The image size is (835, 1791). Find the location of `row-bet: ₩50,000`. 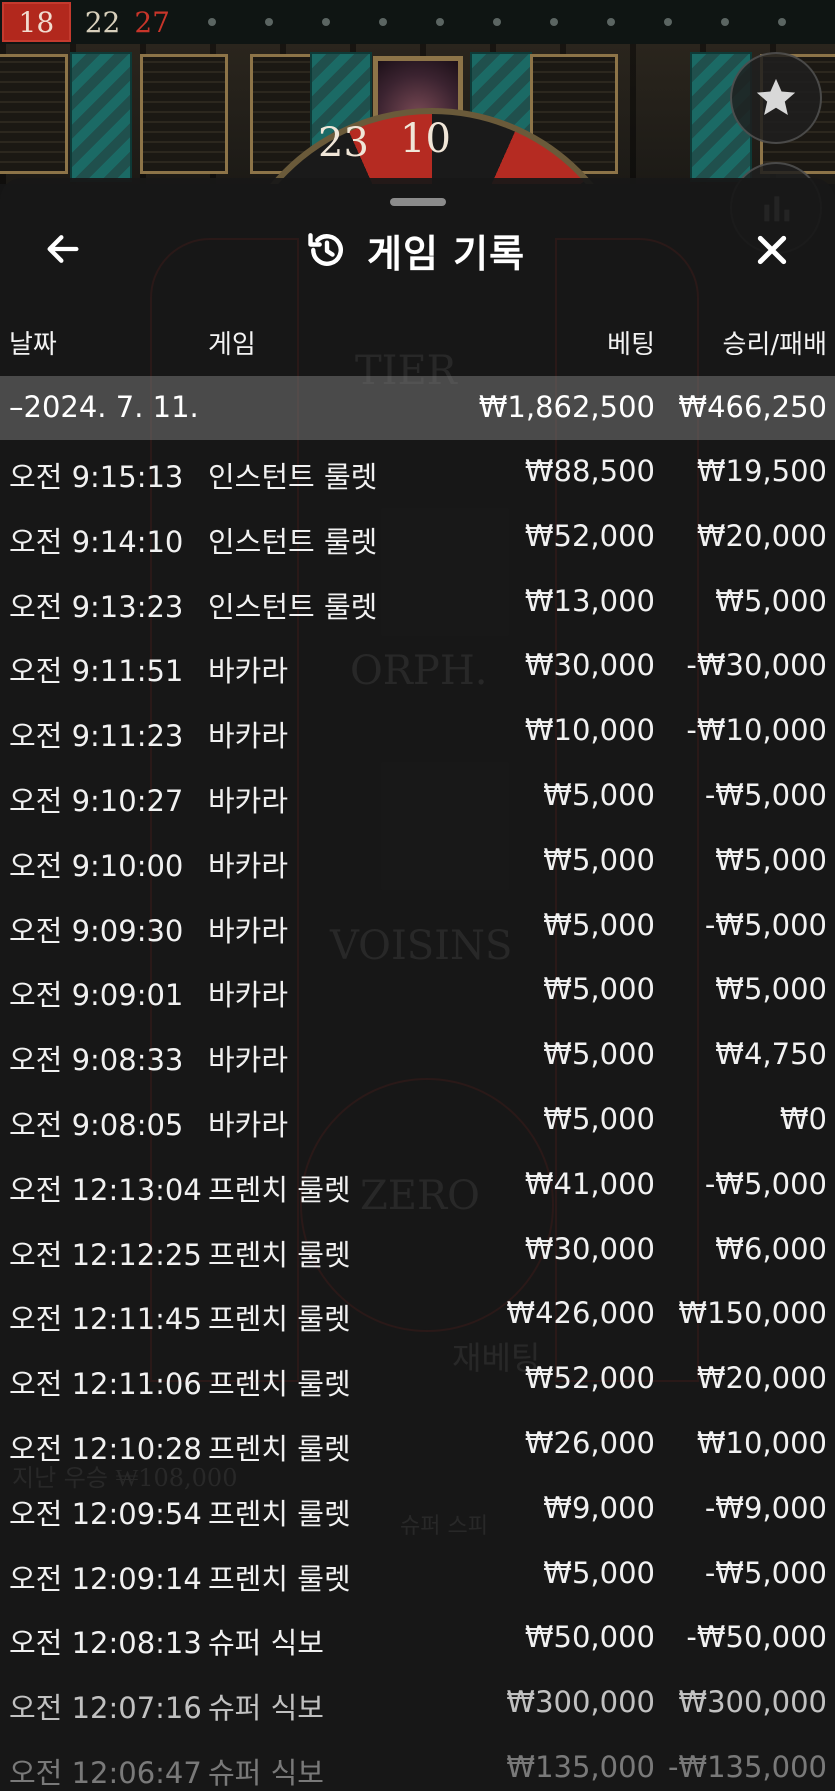

row-bet: ₩50,000 is located at coordinates (589, 1637).